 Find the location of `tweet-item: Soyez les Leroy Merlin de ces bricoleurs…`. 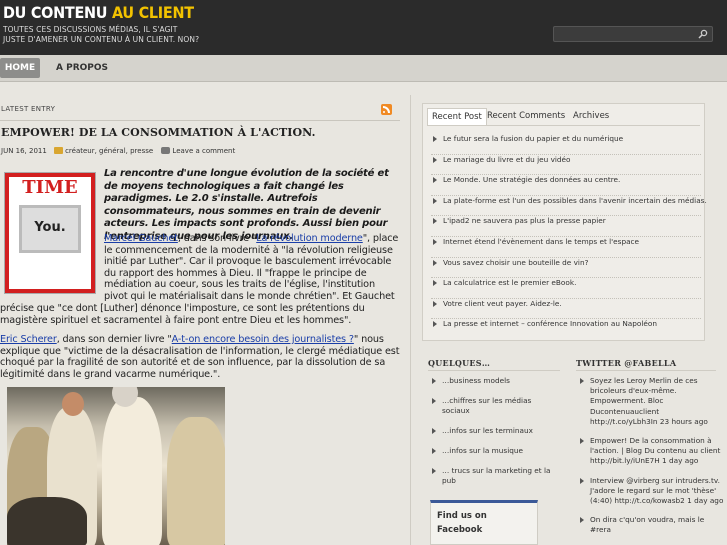

tweet-item: Soyez les Leroy Merlin de ces bricoleurs… is located at coordinates (650, 401).